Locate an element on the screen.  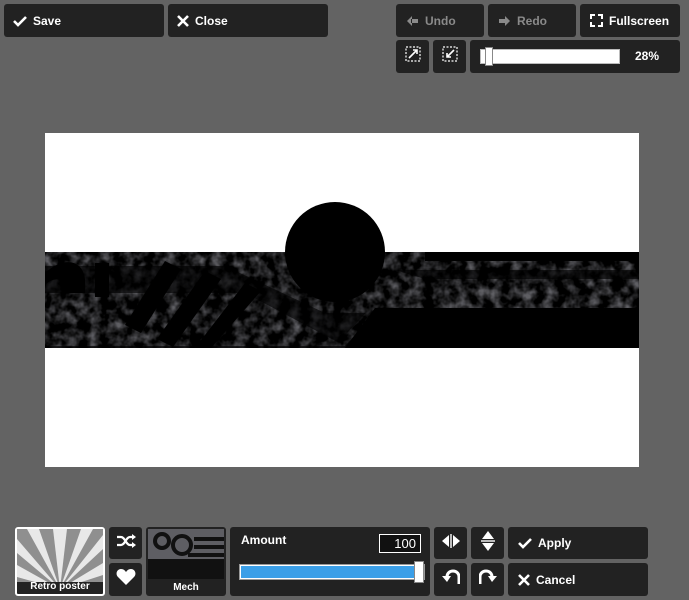
close-button: Close is located at coordinates (248, 20).